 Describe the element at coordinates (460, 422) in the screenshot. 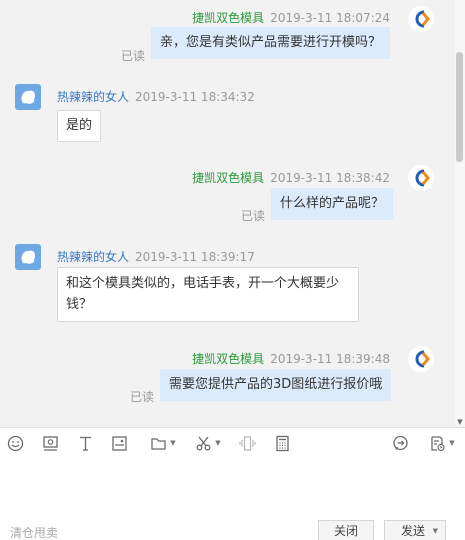

I see `scroll-down-arrow-icon: ▼` at that location.